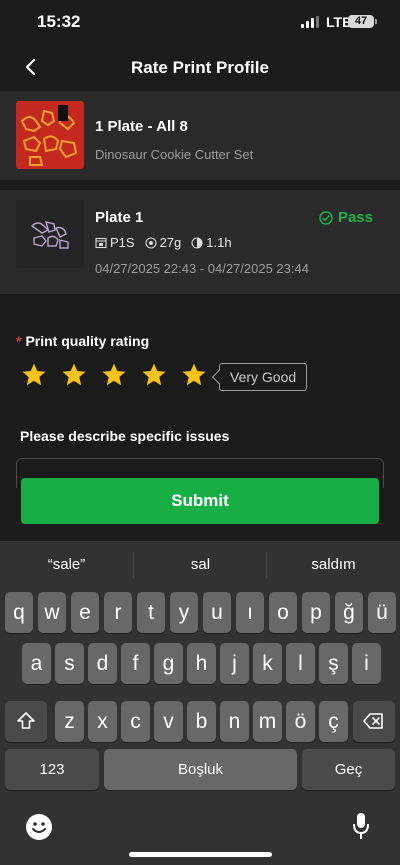 The image size is (400, 865). Describe the element at coordinates (151, 242) in the screenshot. I see `filament-icon` at that location.